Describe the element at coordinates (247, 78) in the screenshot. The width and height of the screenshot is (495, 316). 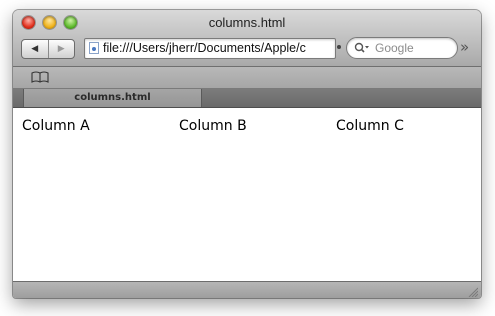
I see `bookmarks-bar` at that location.